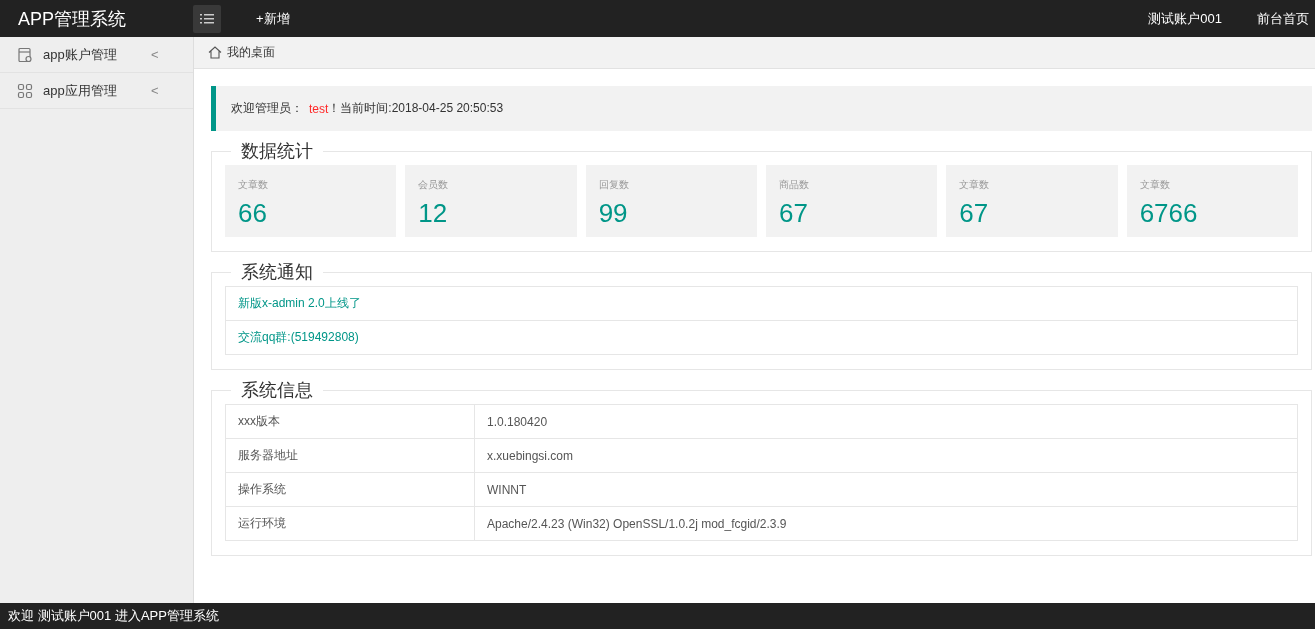 This screenshot has height=629, width=1315. I want to click on stat-label: 会员数, so click(434, 185).